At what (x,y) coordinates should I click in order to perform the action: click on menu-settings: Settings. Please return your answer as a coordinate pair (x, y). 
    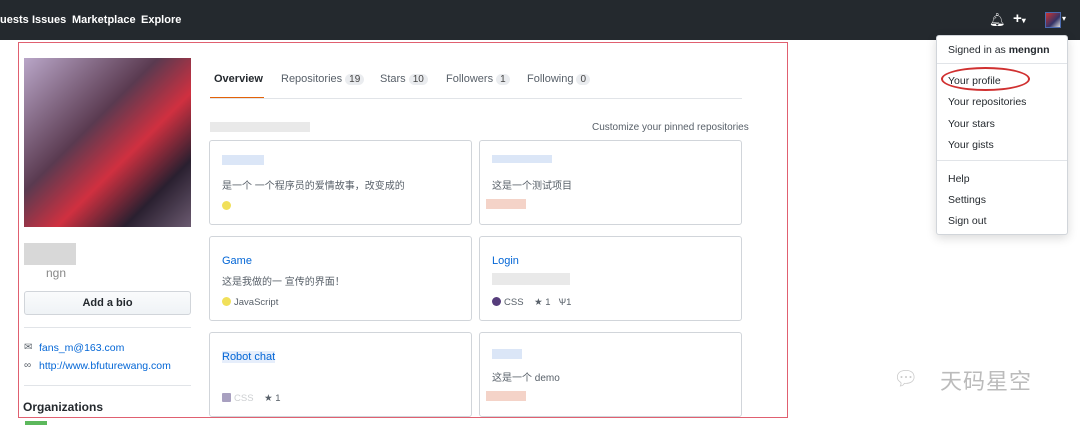
    Looking at the image, I should click on (967, 200).